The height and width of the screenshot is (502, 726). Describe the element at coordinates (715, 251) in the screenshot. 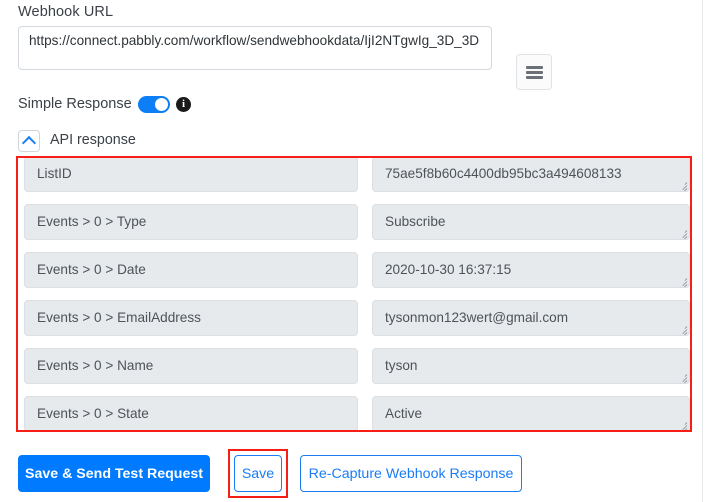

I see `page-gutter` at that location.